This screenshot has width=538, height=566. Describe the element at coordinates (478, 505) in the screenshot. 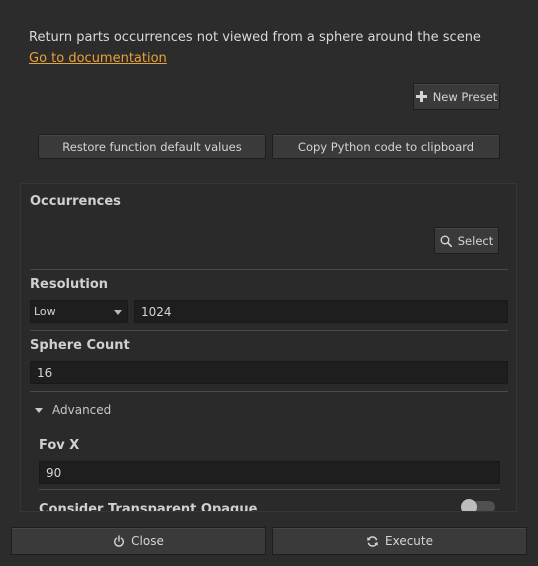

I see `consider-transparent-opaque-toggle` at that location.